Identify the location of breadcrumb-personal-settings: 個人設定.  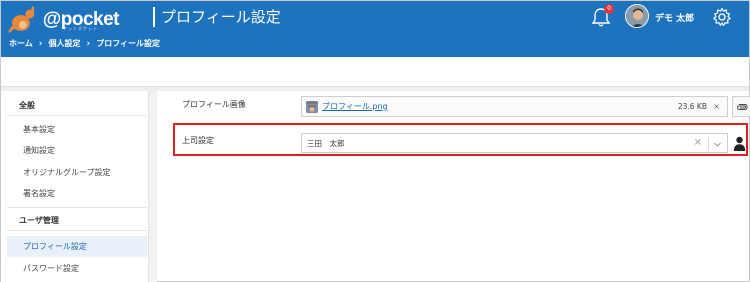
(64, 43).